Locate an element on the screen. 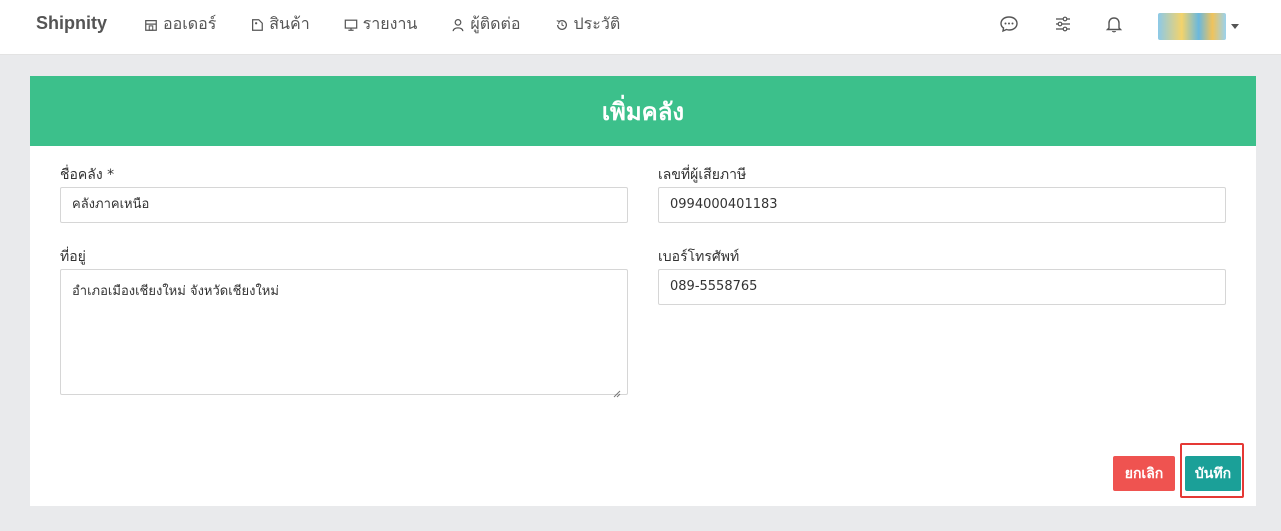 Image resolution: width=1281 pixels, height=531 pixels. tax-id-label: เลขที่ผู้เสียภาษี is located at coordinates (702, 175).